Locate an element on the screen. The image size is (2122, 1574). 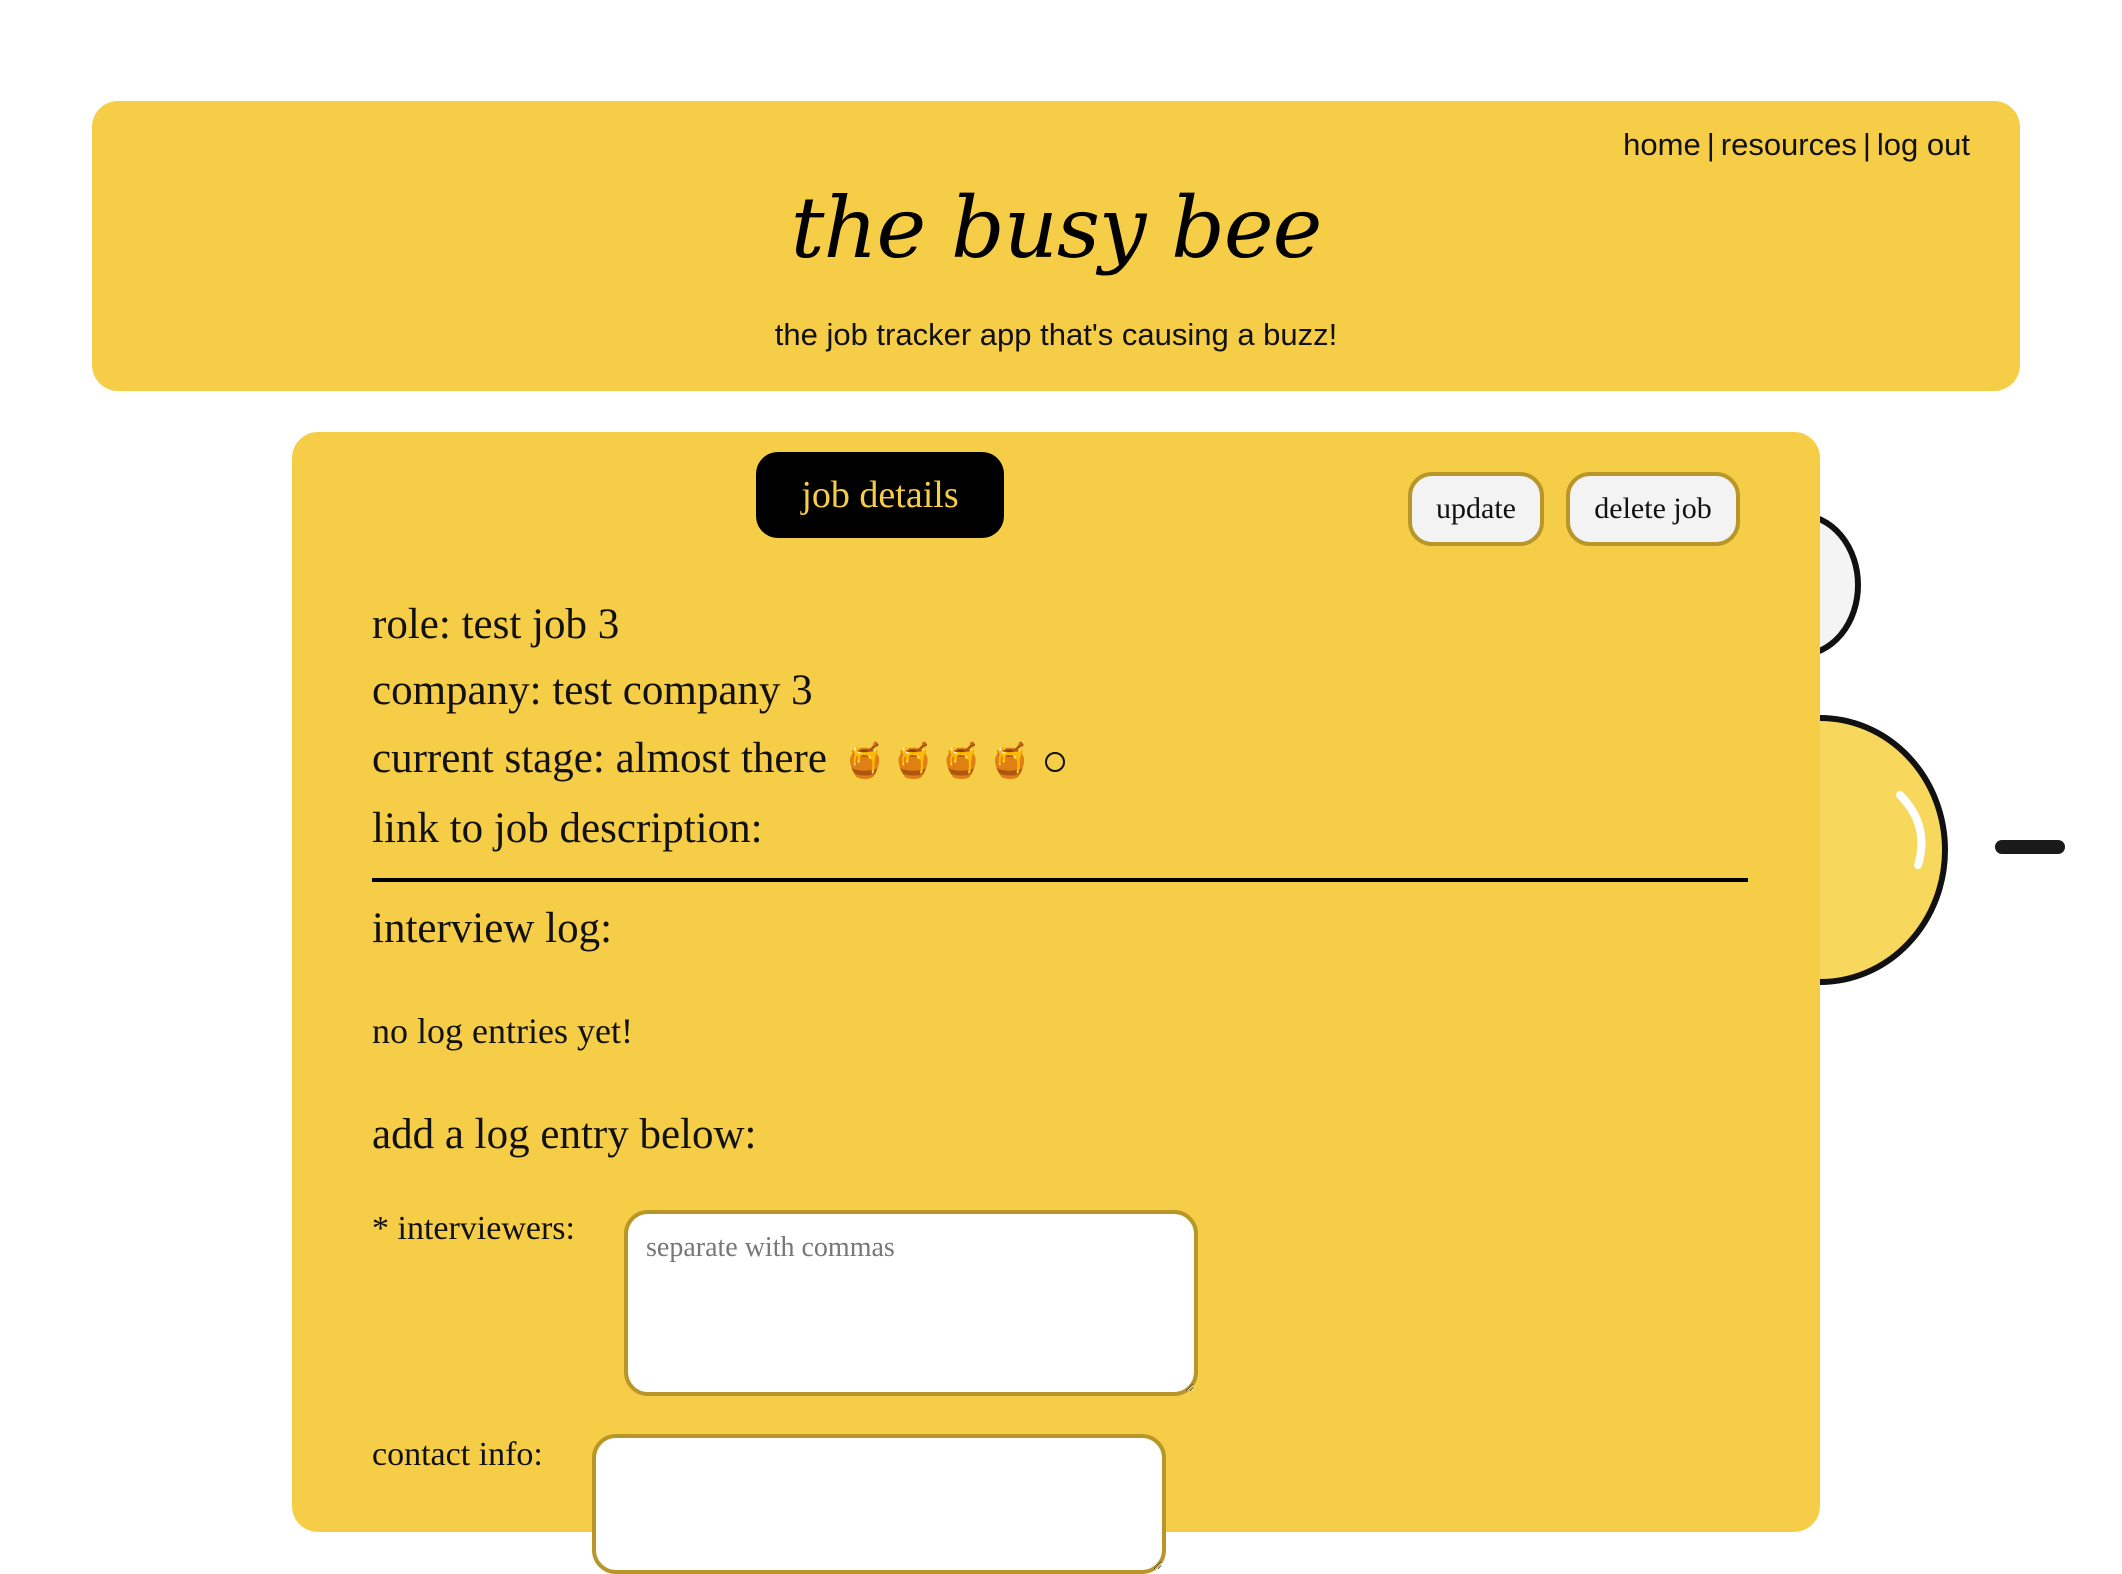
job-link-field: link to job description: is located at coordinates (567, 828).